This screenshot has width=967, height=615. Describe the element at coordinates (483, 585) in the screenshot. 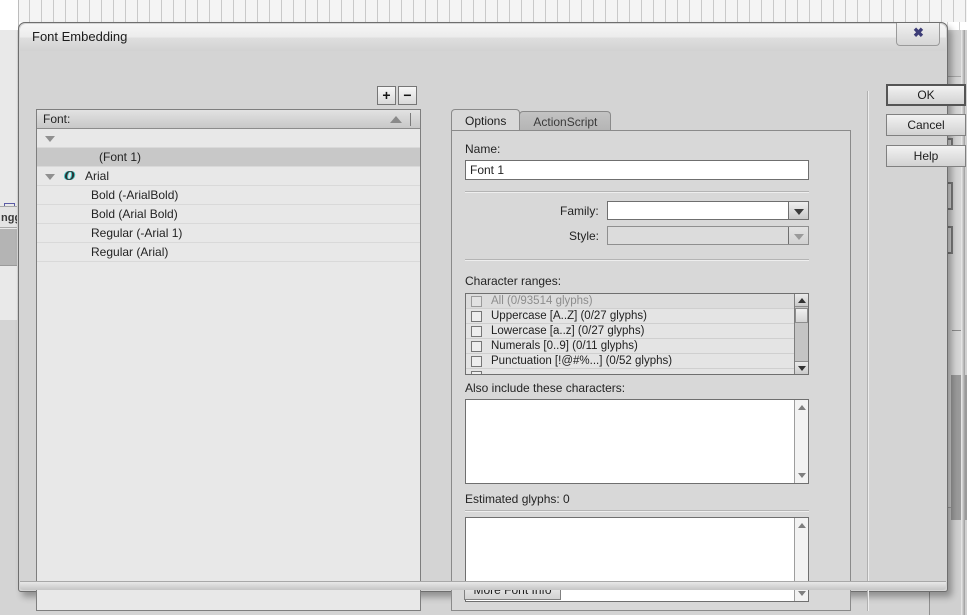

I see `dialog-bottom-bar` at that location.